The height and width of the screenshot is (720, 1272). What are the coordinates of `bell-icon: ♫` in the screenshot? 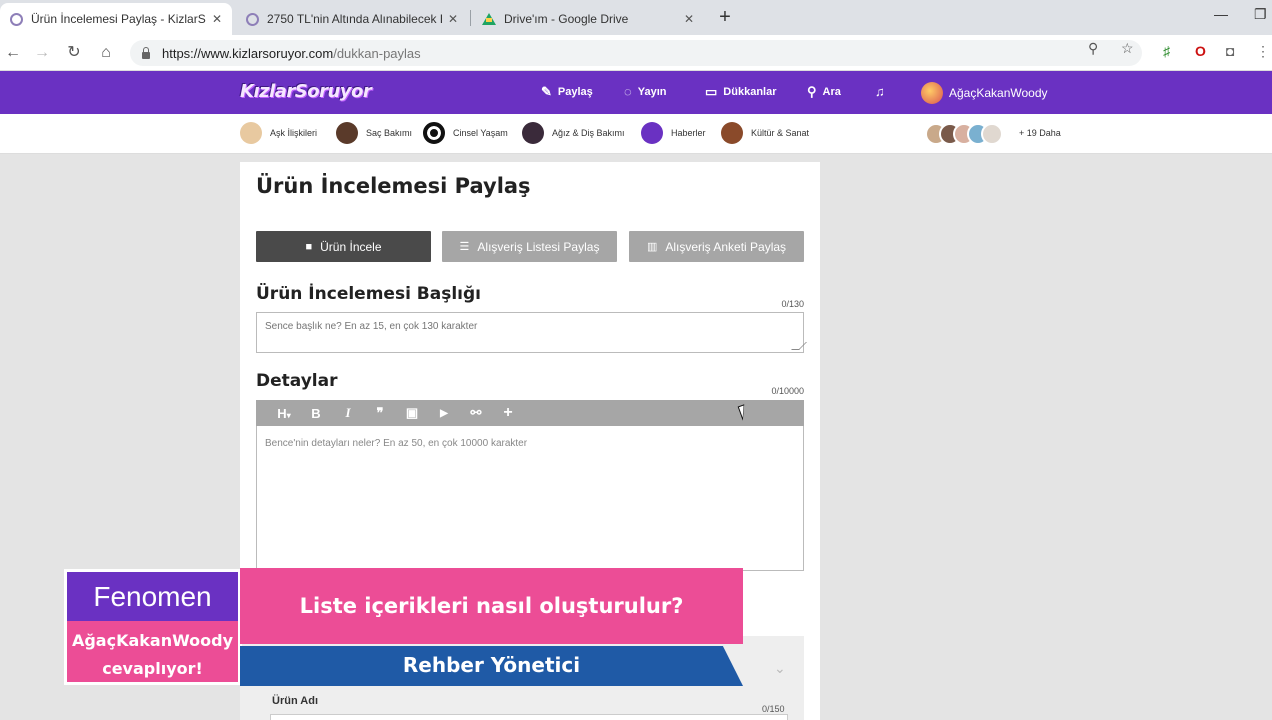 It's located at (880, 91).